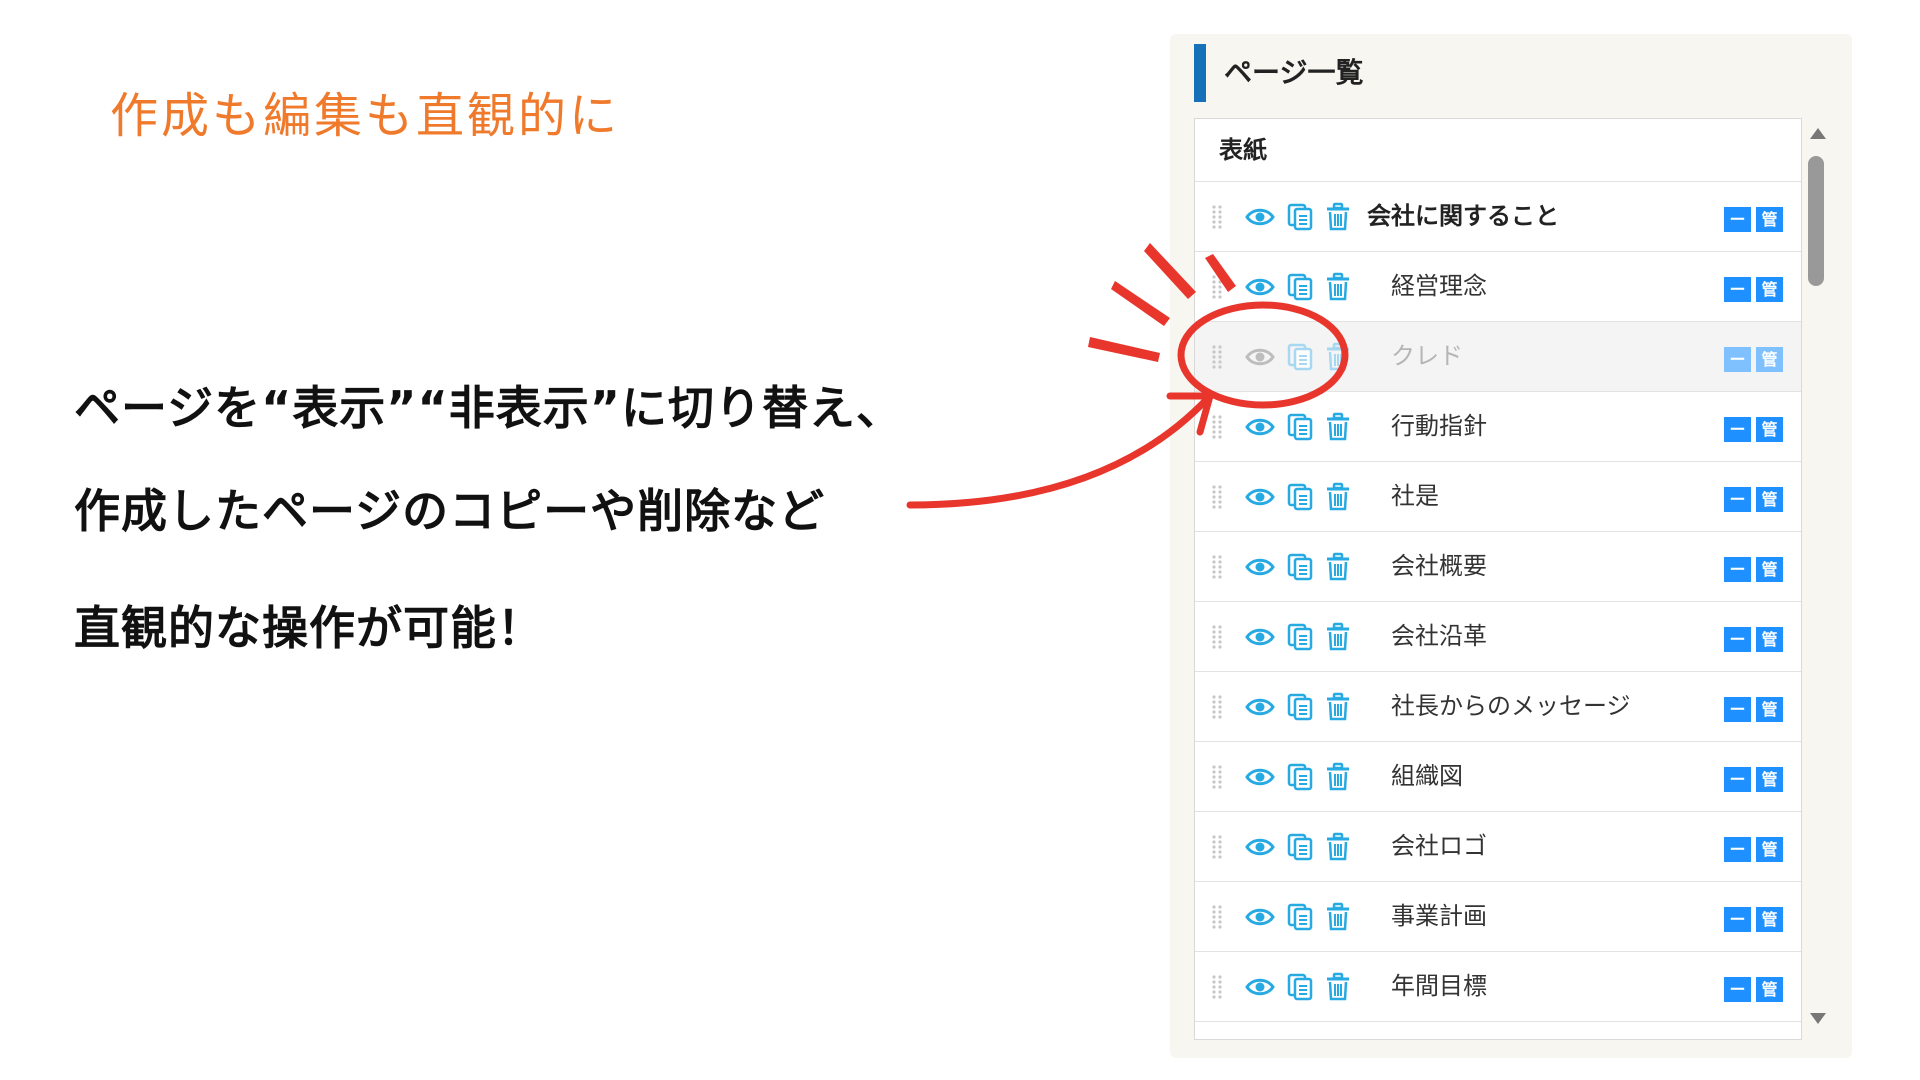 The width and height of the screenshot is (1920, 1080). I want to click on page-row: 会社概要 ー管, so click(1498, 567).